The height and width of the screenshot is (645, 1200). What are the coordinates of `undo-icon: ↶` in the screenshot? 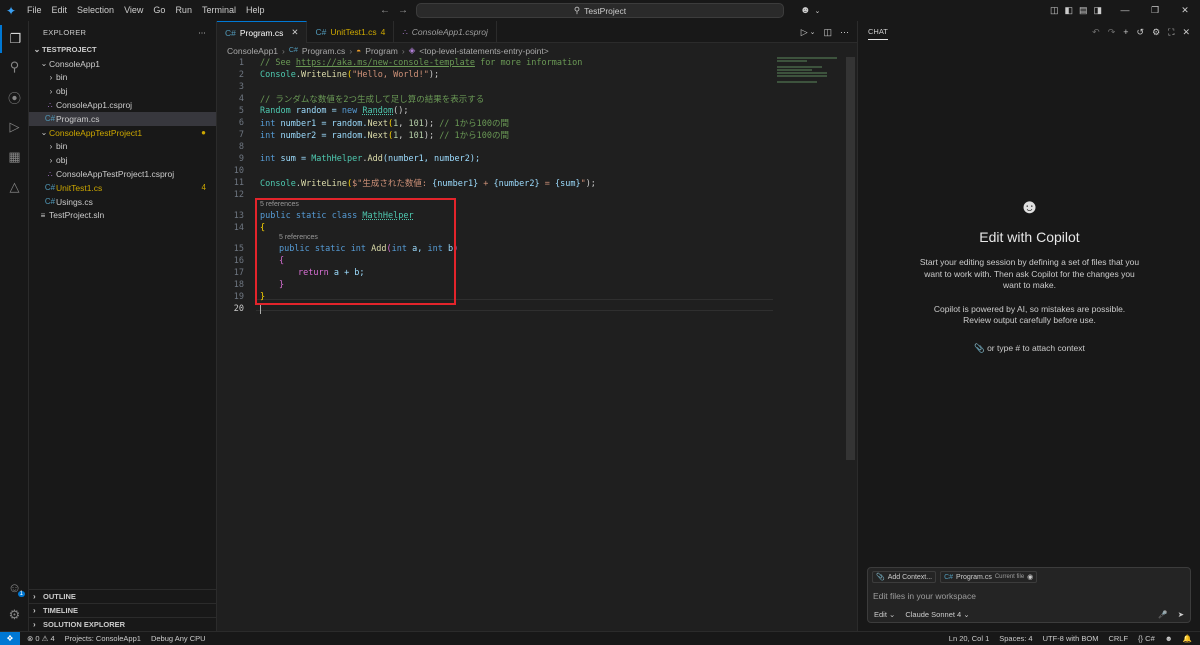 It's located at (1096, 32).